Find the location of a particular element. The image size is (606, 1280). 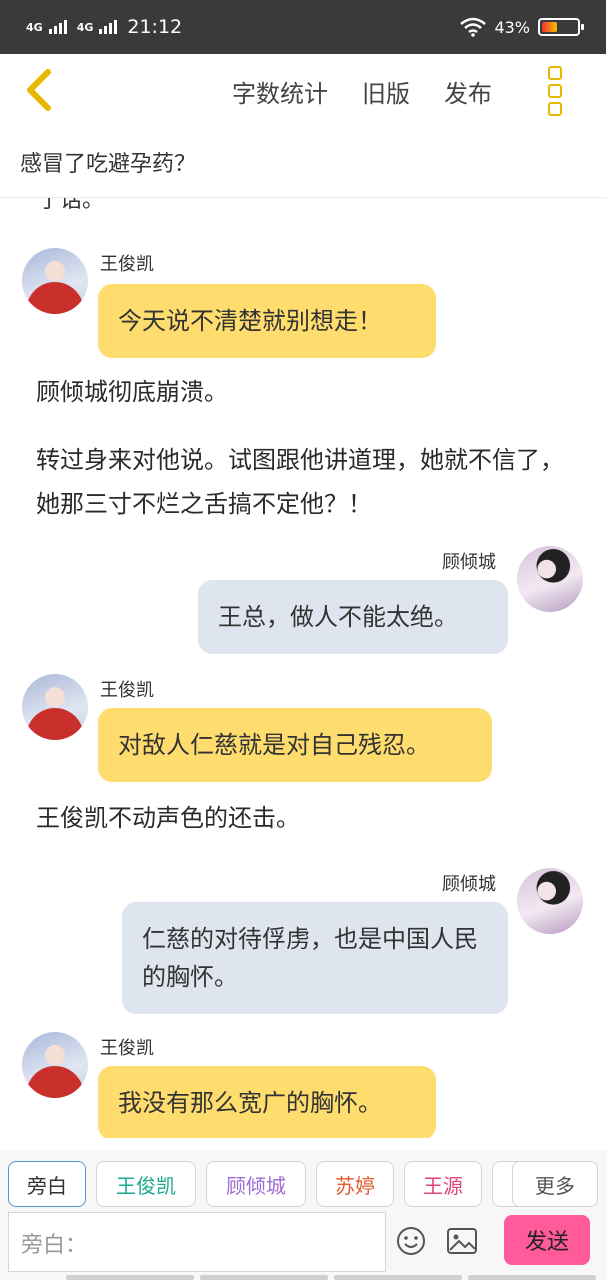

role-chip-wangjunkai: 王俊凯 is located at coordinates (146, 1184).